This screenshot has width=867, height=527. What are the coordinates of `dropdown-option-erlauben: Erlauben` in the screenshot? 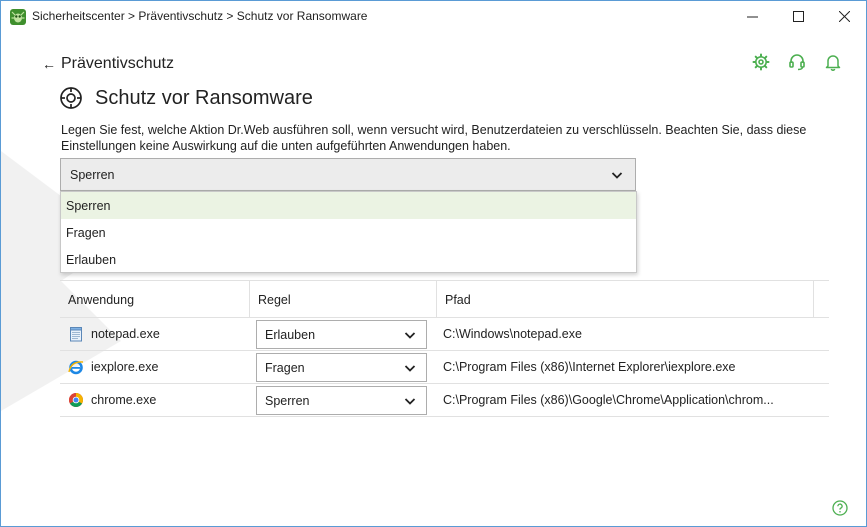 It's located at (348, 259).